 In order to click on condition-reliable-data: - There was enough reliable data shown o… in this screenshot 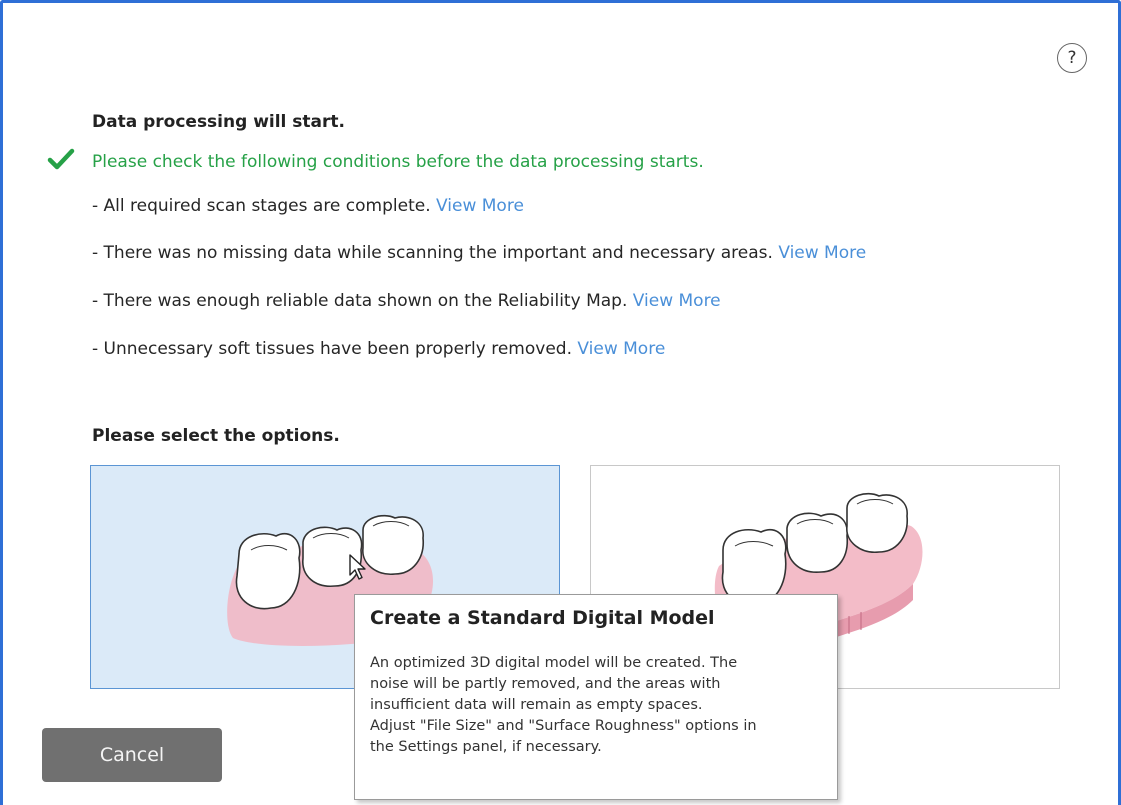, I will do `click(406, 301)`.